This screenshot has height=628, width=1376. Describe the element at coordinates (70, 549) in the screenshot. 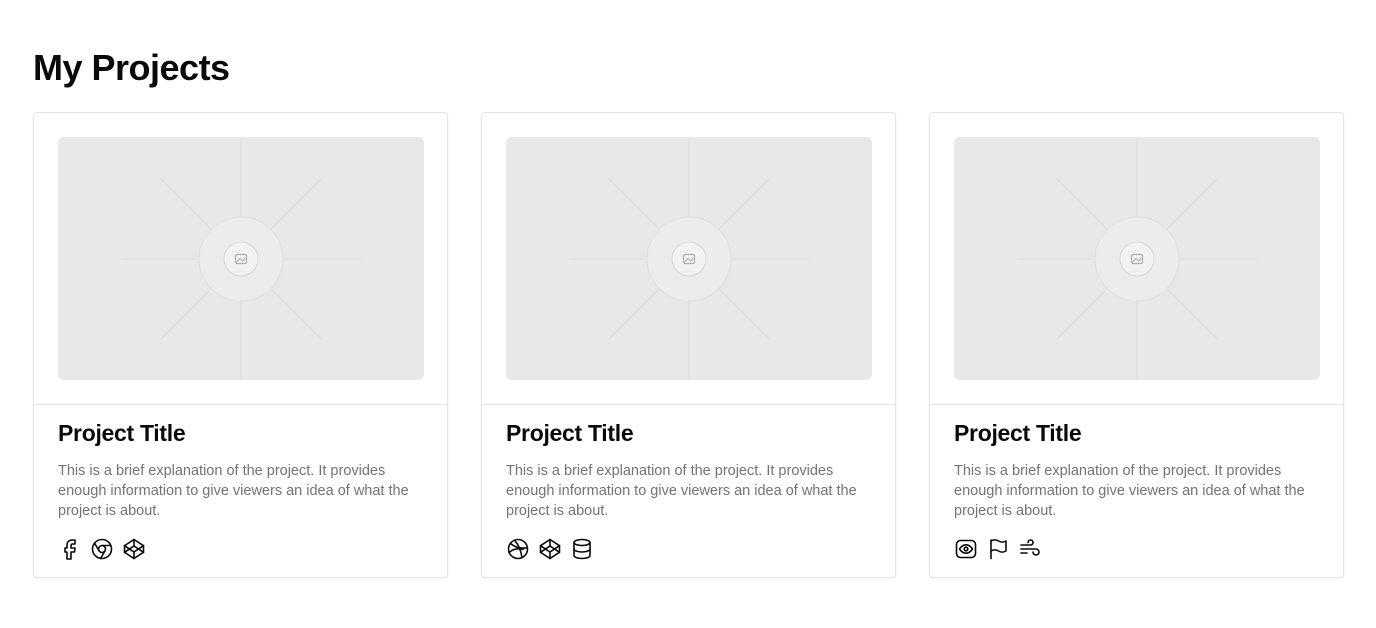

I see `facebook-icon` at that location.